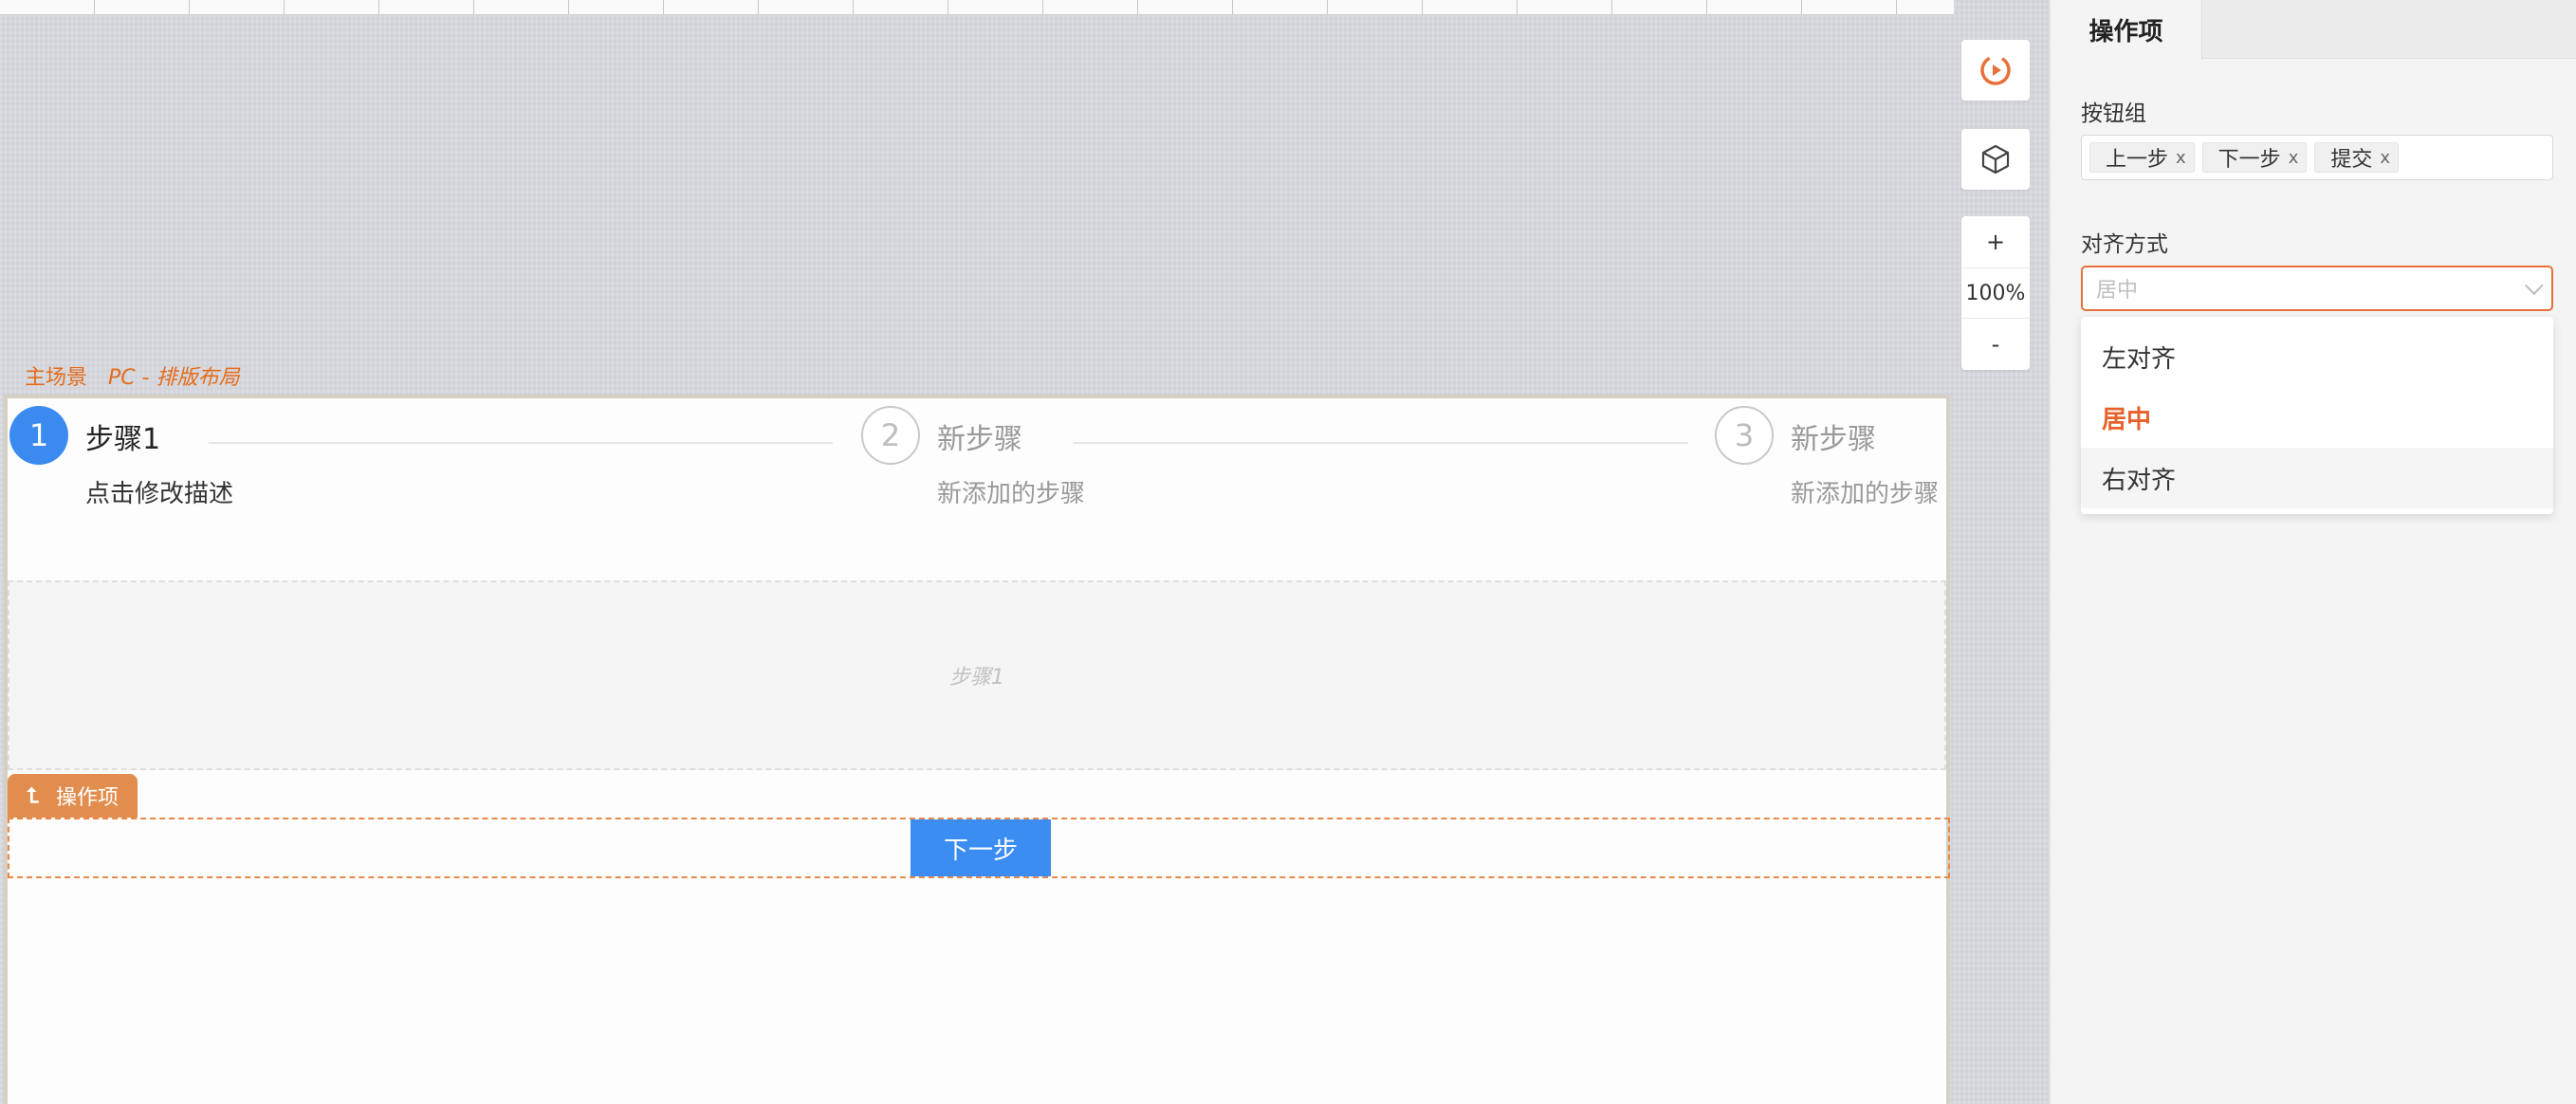 The height and width of the screenshot is (1104, 2576). I want to click on component-button, so click(1996, 159).